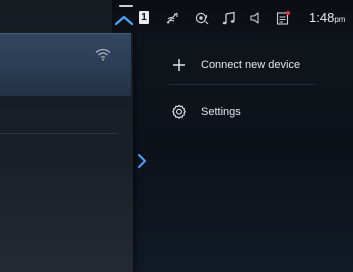  What do you see at coordinates (179, 65) in the screenshot?
I see `plus-icon` at bounding box center [179, 65].